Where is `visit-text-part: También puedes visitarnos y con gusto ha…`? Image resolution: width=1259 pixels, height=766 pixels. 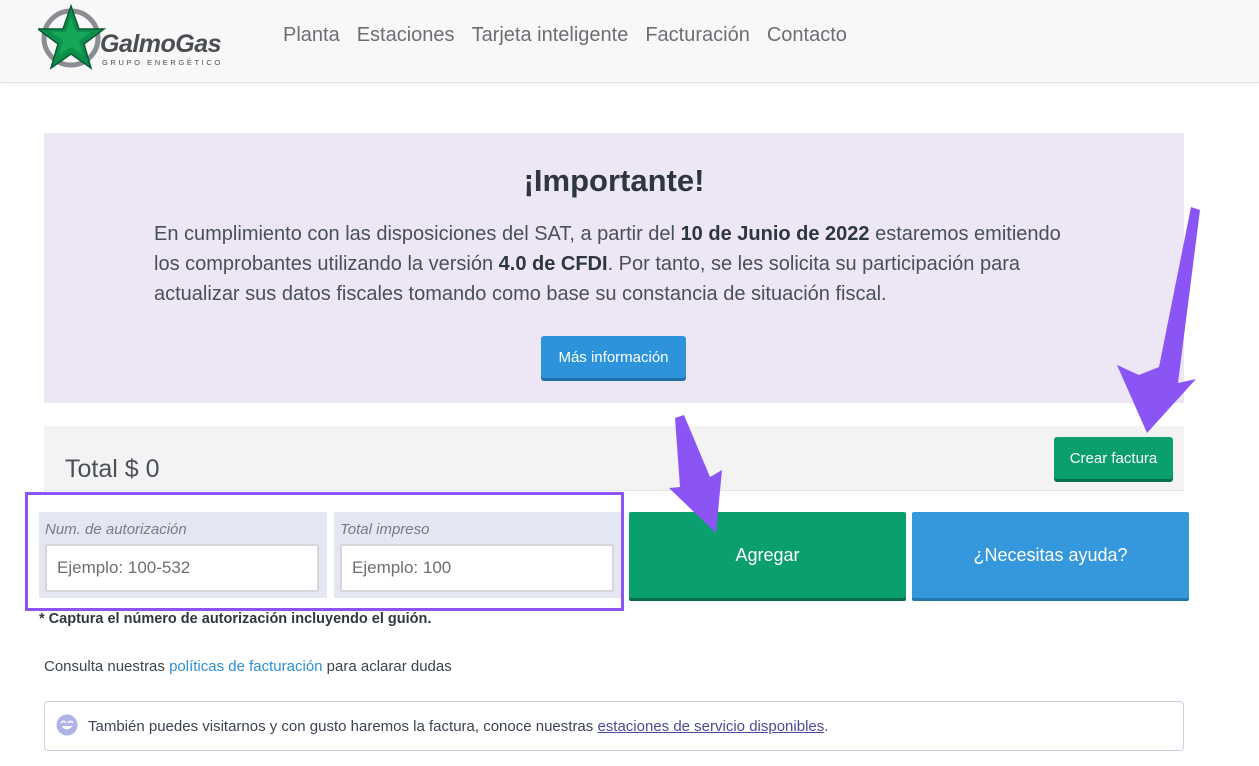
visit-text-part: También puedes visitarnos y con gusto ha… is located at coordinates (343, 726).